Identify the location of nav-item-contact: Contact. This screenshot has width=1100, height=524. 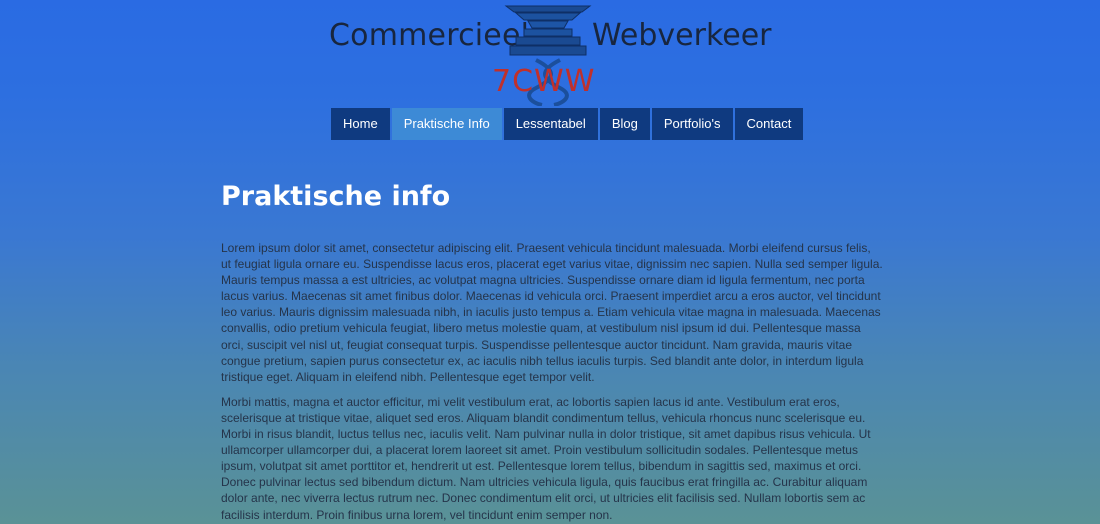
(769, 124).